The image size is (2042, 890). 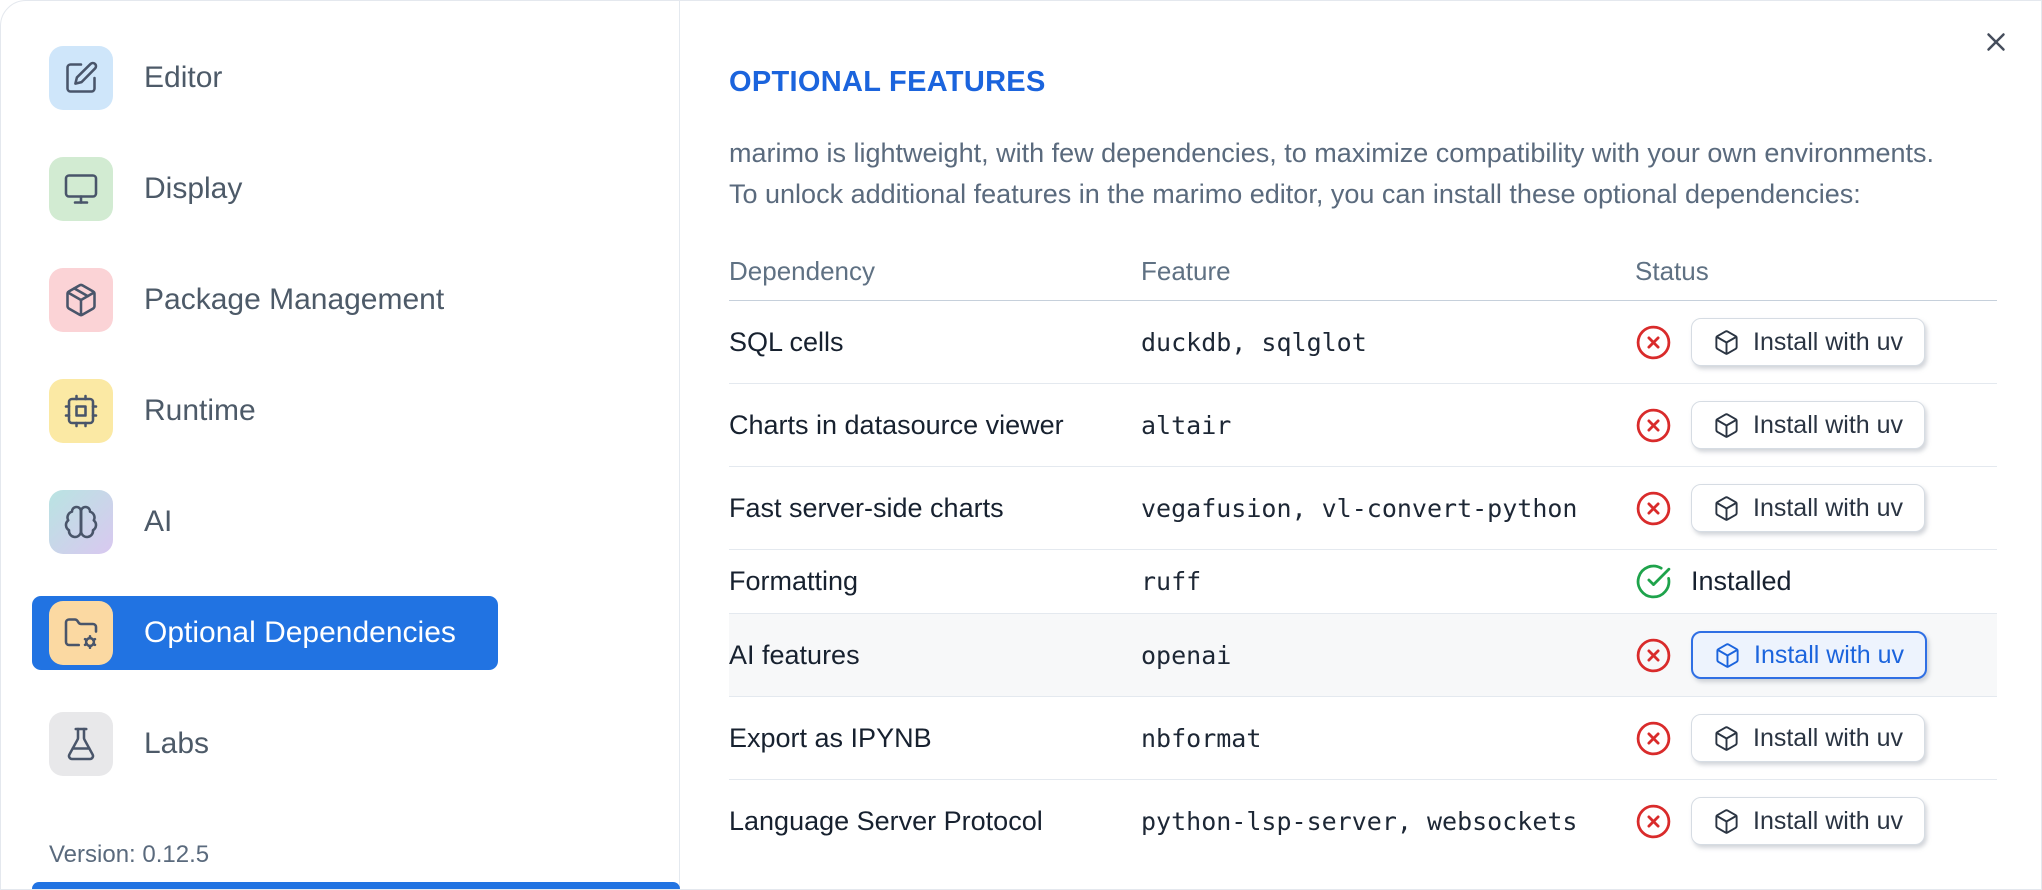 I want to click on dependency-cell: Export as IPYNB, so click(x=830, y=737).